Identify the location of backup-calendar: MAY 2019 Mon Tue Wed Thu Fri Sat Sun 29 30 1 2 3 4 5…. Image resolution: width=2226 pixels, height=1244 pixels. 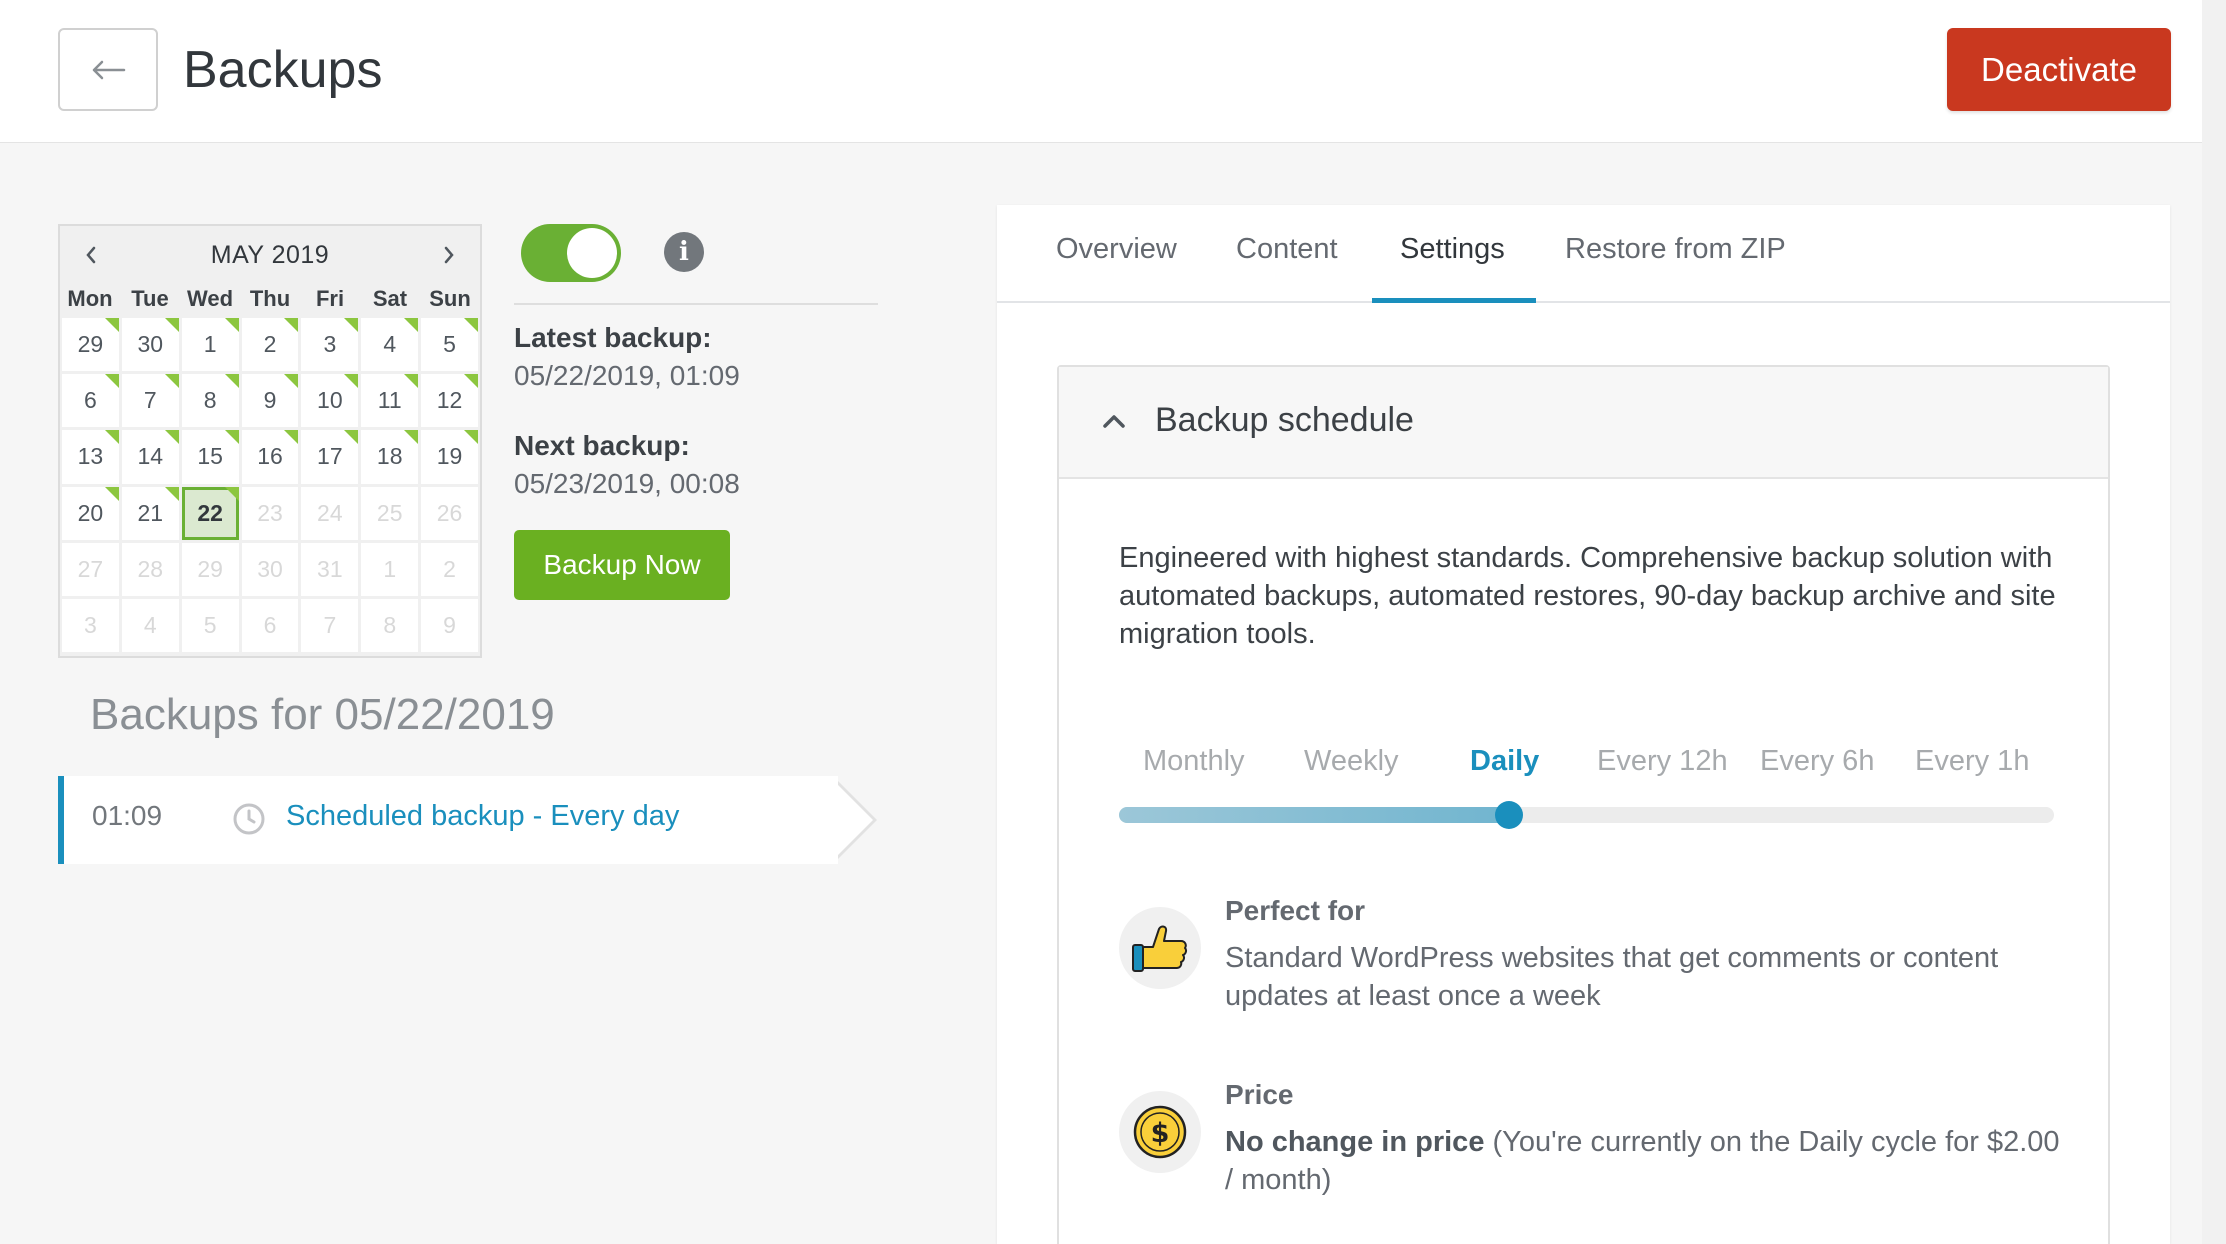
(270, 441).